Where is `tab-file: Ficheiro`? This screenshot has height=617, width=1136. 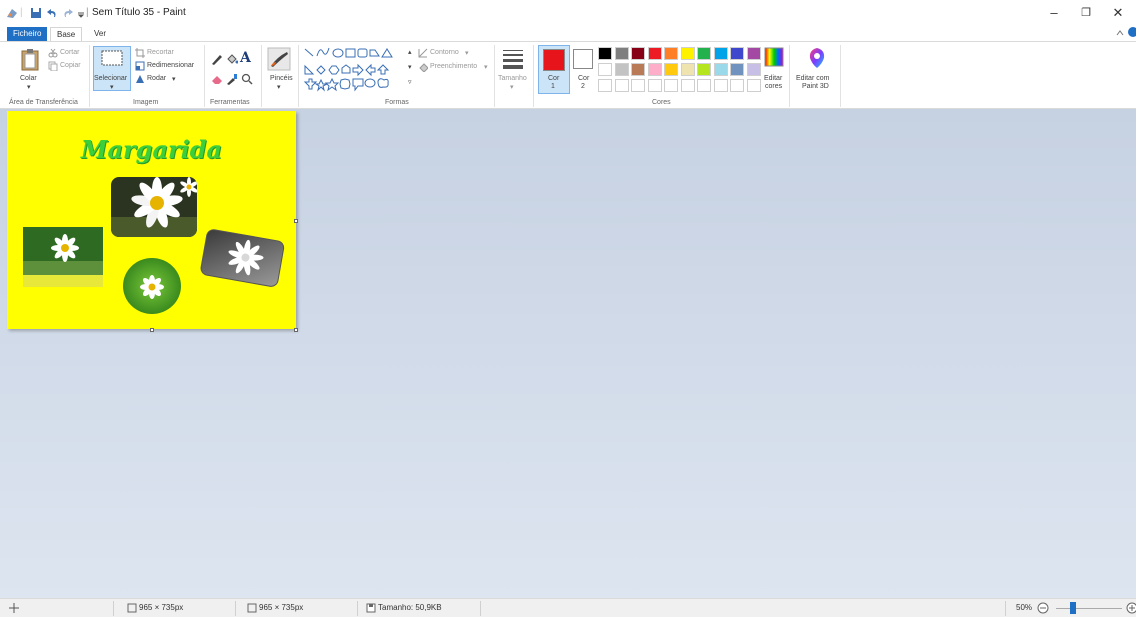 tab-file: Ficheiro is located at coordinates (27, 34).